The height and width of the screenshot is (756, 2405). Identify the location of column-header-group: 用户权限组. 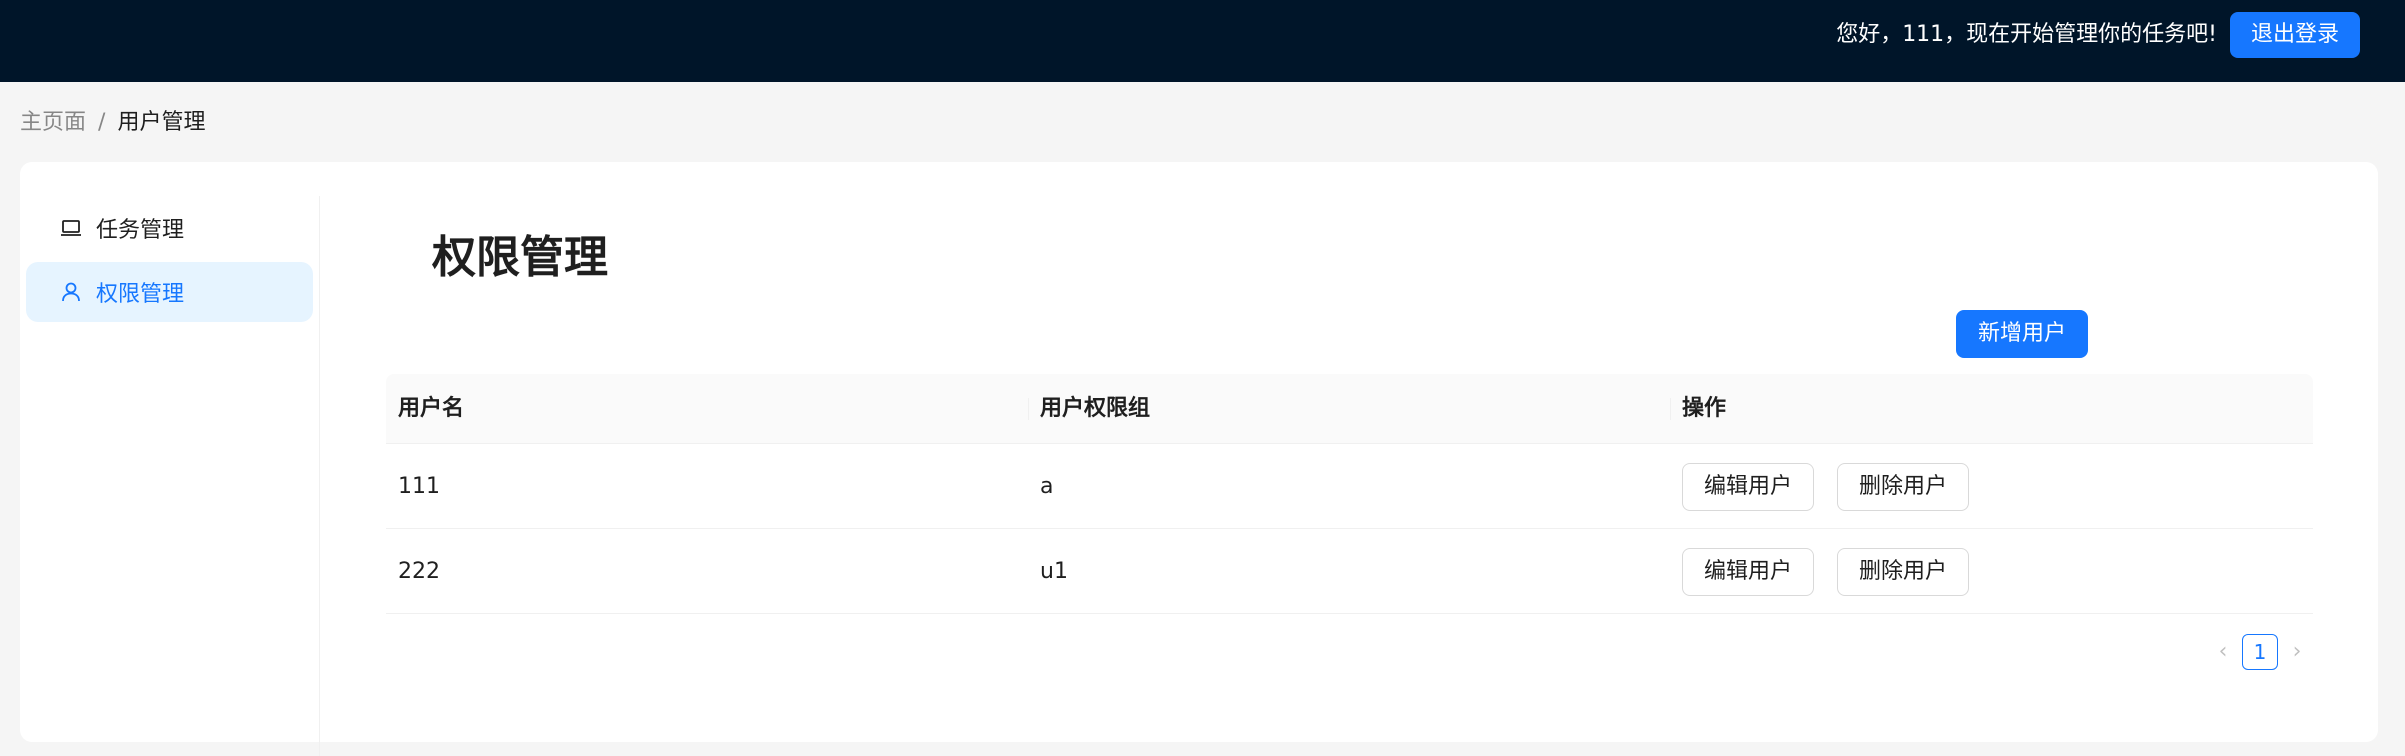
(1095, 408).